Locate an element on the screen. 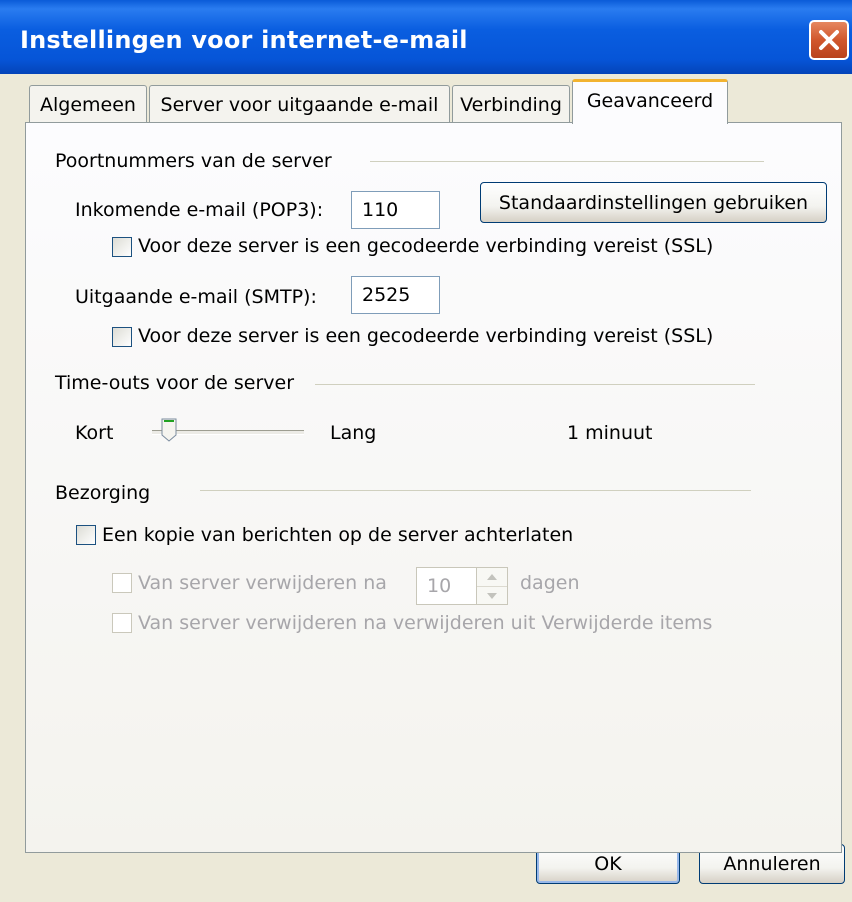 The image size is (852, 902). timeouts-group-heading: Time-outs voor de server is located at coordinates (175, 383).